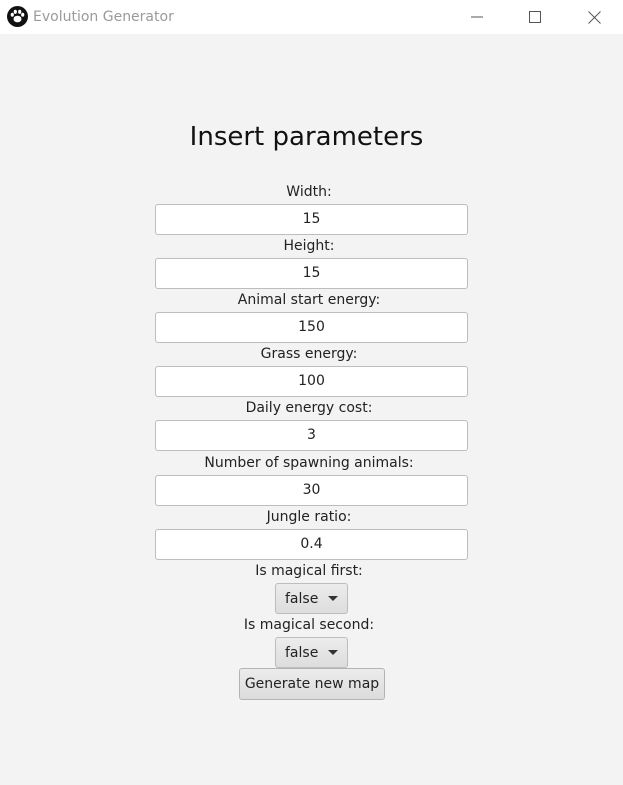 The width and height of the screenshot is (623, 785). Describe the element at coordinates (309, 192) in the screenshot. I see `width-label: Width:` at that location.